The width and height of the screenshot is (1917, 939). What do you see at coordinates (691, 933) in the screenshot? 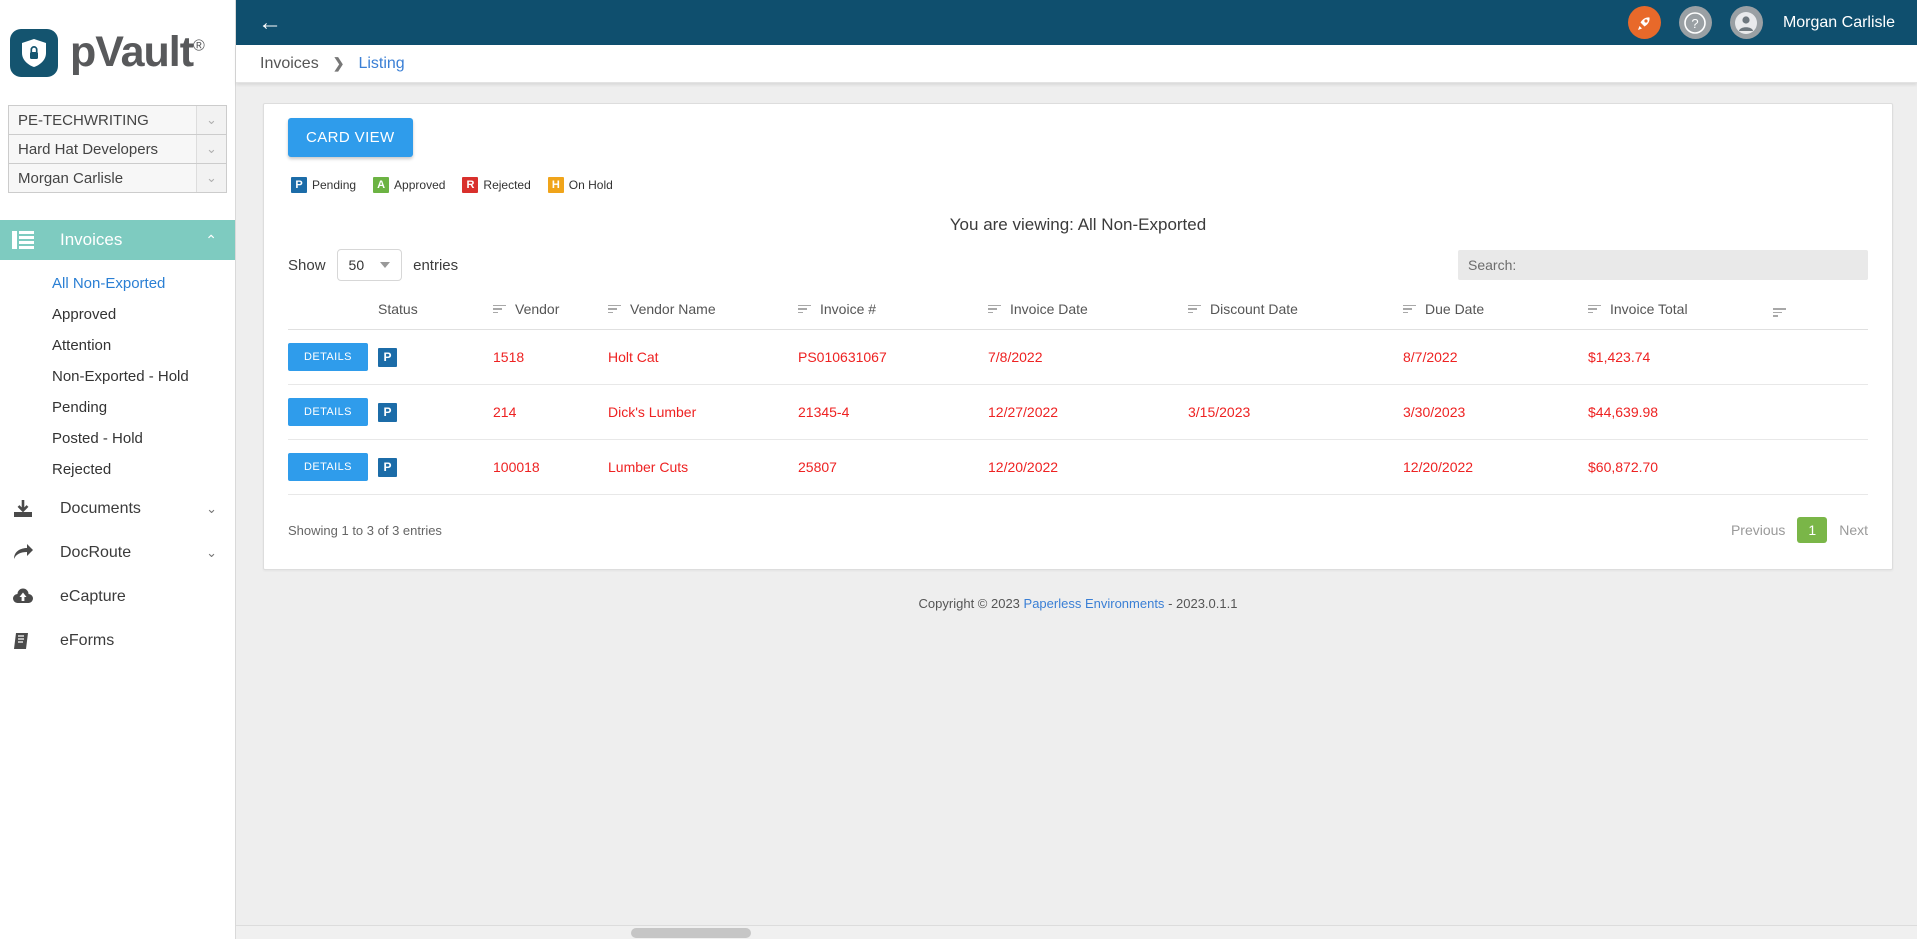
I see `scrollbar-thumb` at bounding box center [691, 933].